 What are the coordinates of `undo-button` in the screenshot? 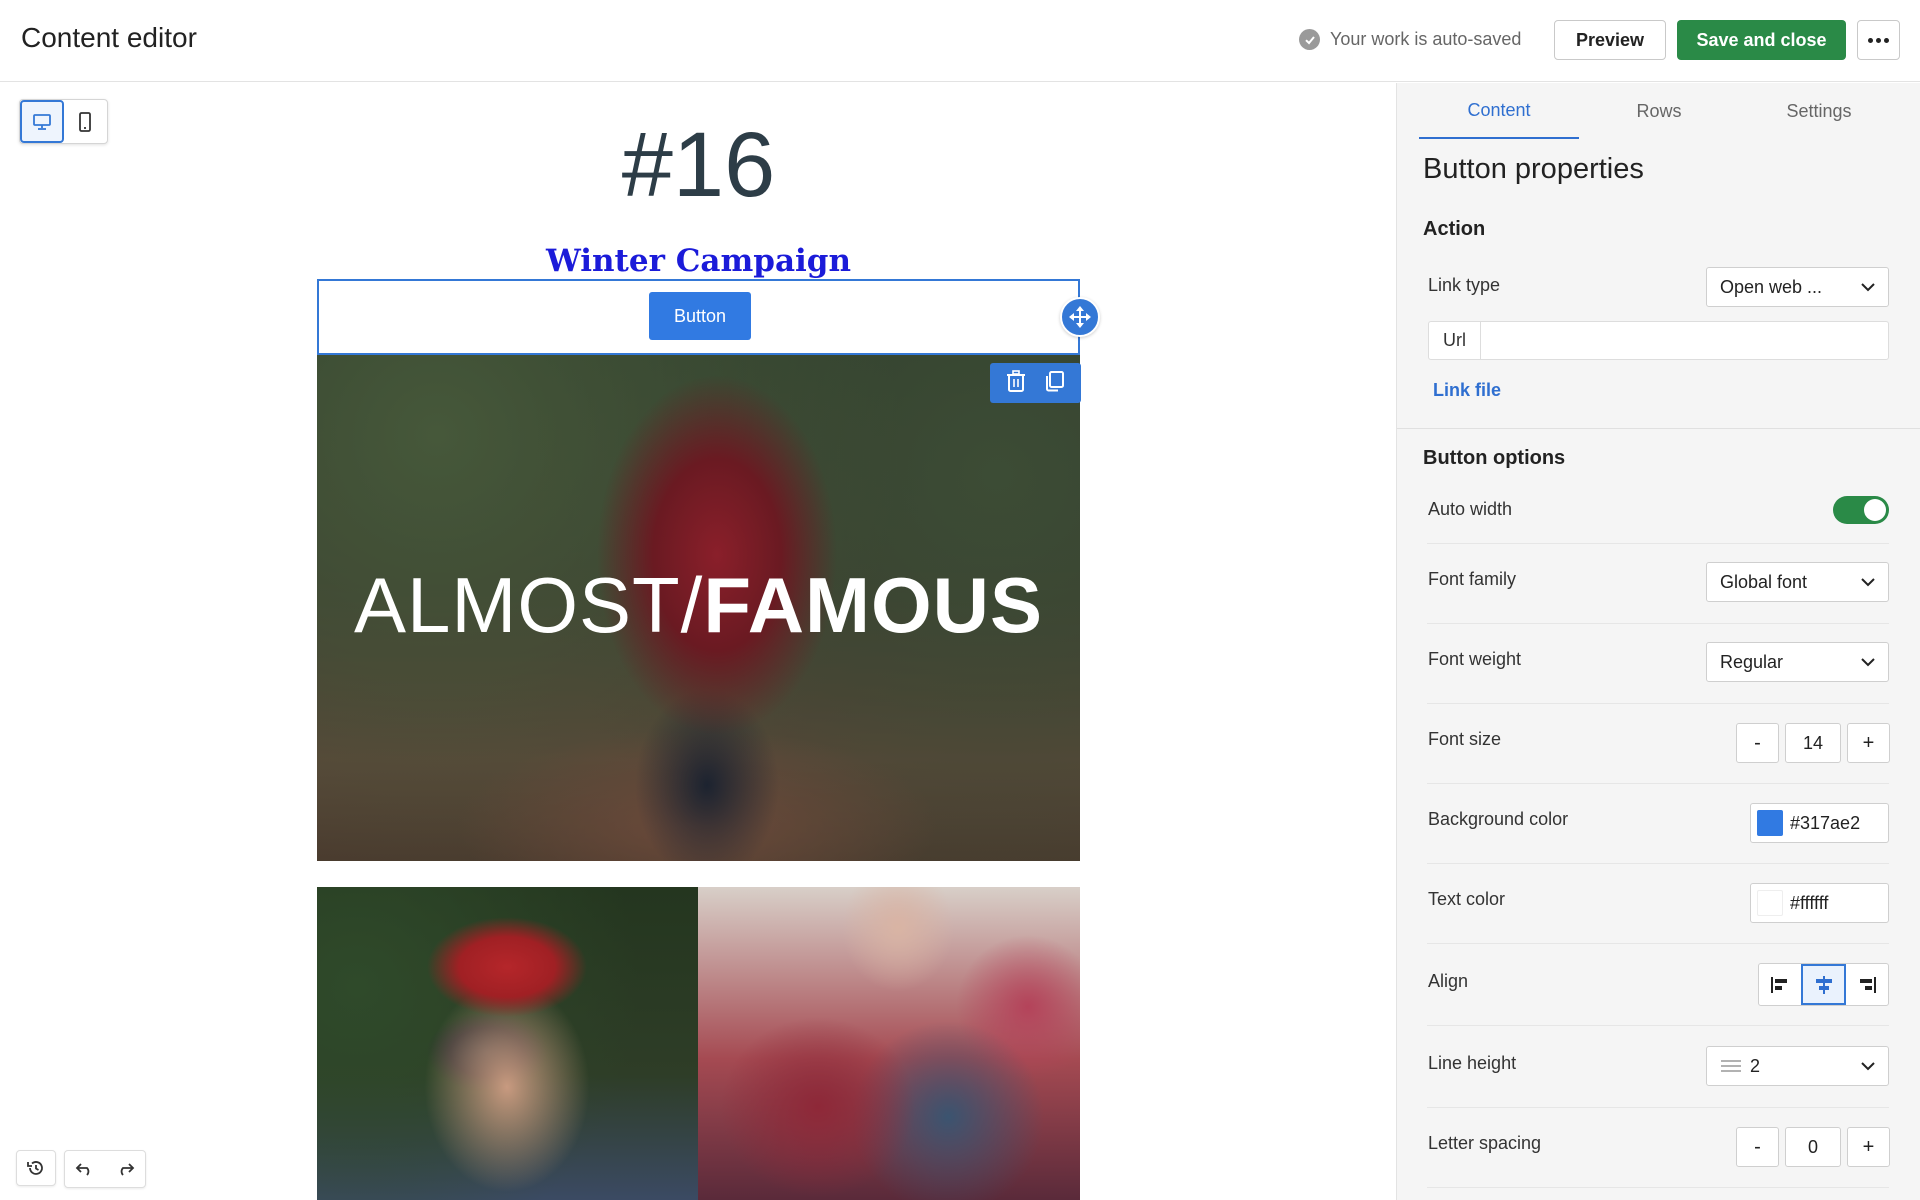 It's located at (85, 1169).